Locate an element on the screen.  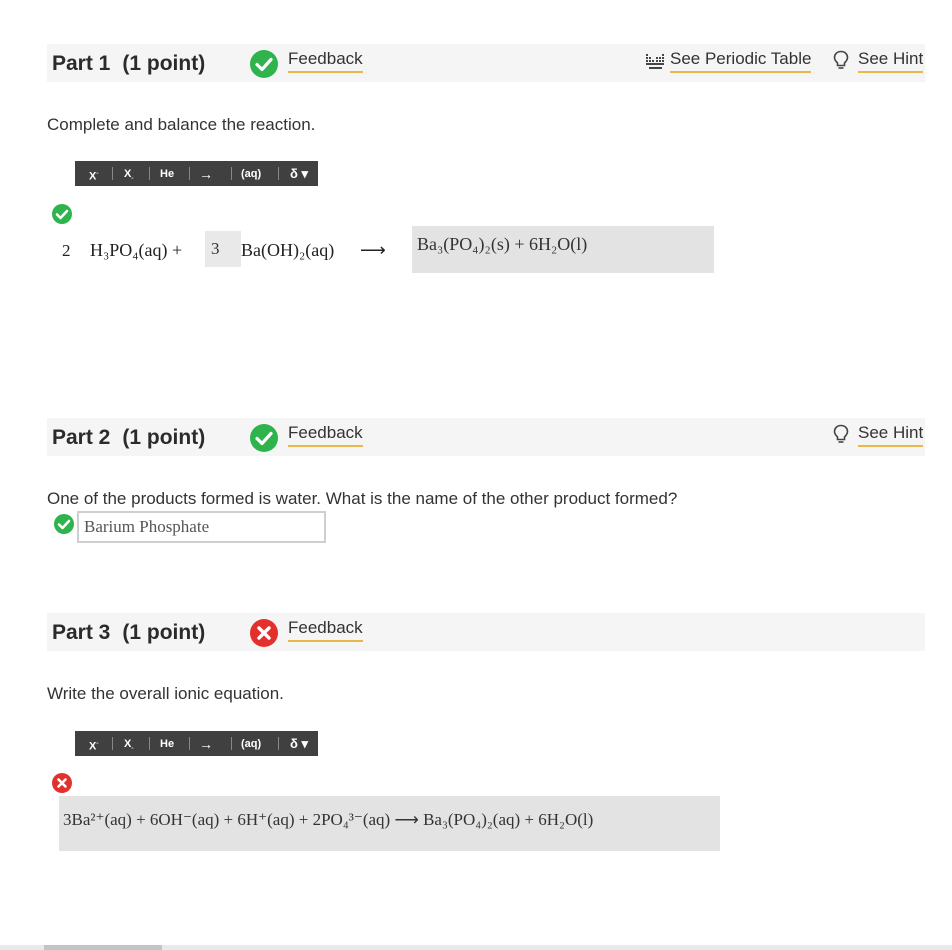
part3-feedback-link: Feedback is located at coordinates (325, 629).